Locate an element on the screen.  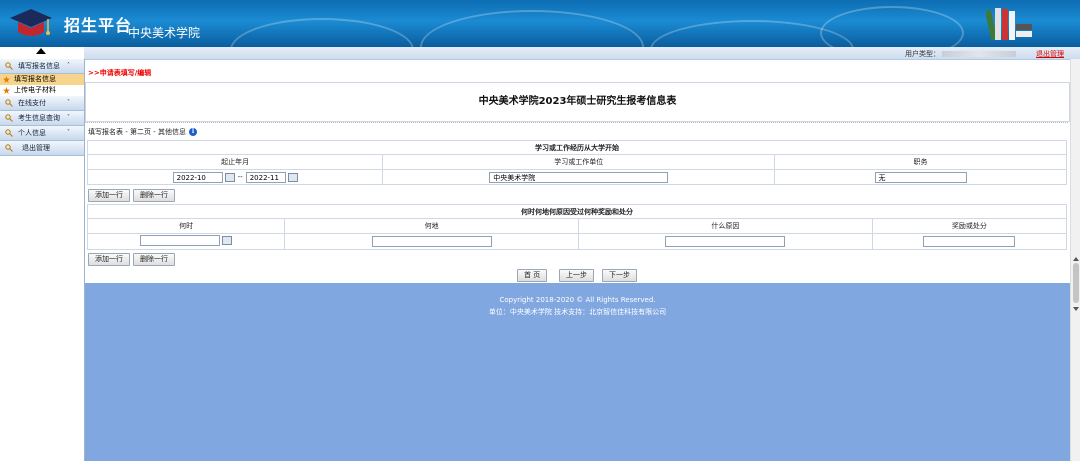
sidebar-item-label: 个人信息 is located at coordinates (32, 133).